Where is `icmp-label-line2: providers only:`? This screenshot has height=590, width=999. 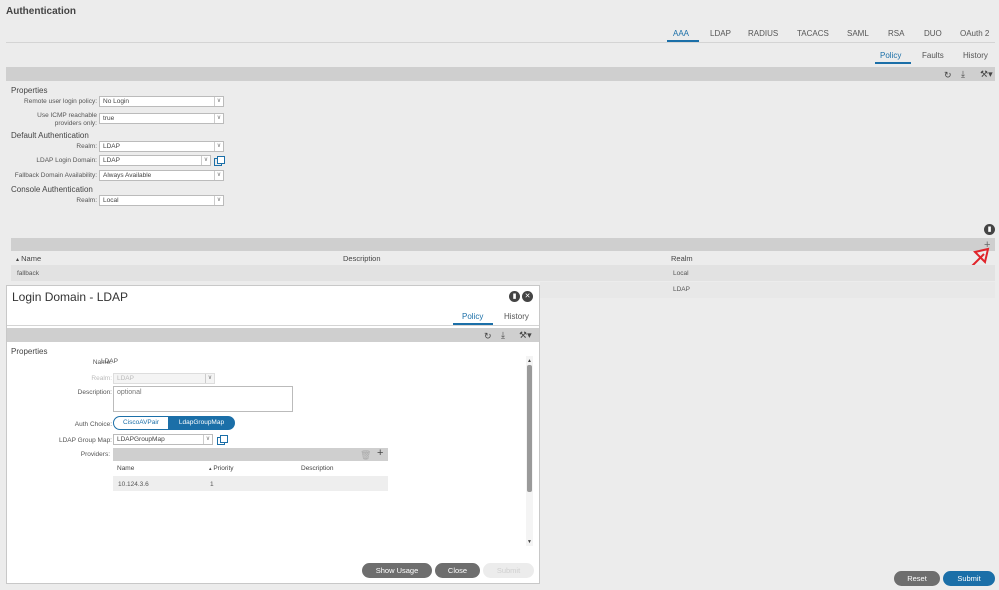 icmp-label-line2: providers only: is located at coordinates (75, 123).